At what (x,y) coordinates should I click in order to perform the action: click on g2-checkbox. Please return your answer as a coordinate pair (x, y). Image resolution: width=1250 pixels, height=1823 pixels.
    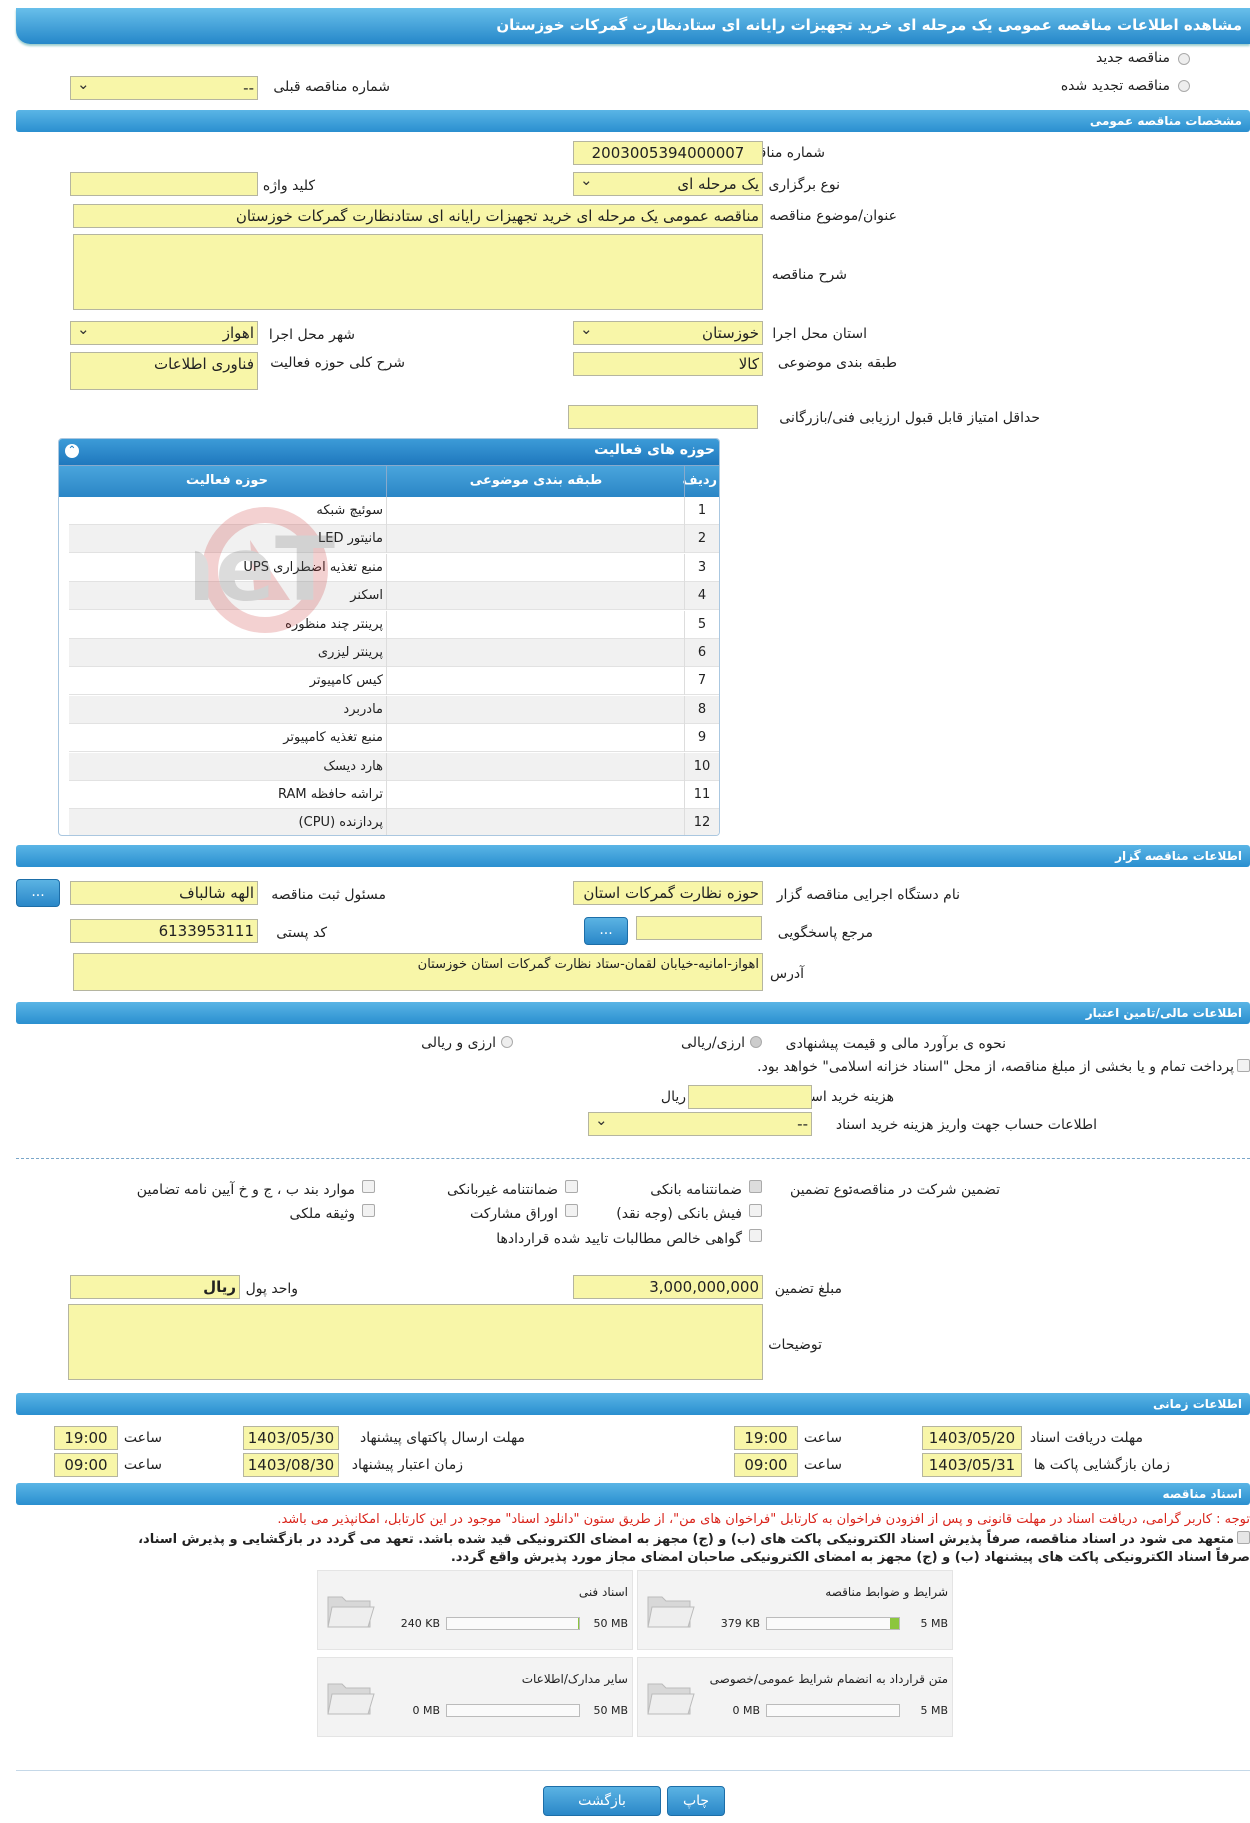
    Looking at the image, I should click on (571, 1186).